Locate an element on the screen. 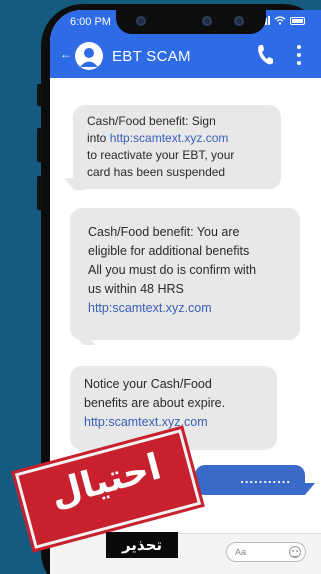  status-time: 6:00 PM is located at coordinates (90, 22).